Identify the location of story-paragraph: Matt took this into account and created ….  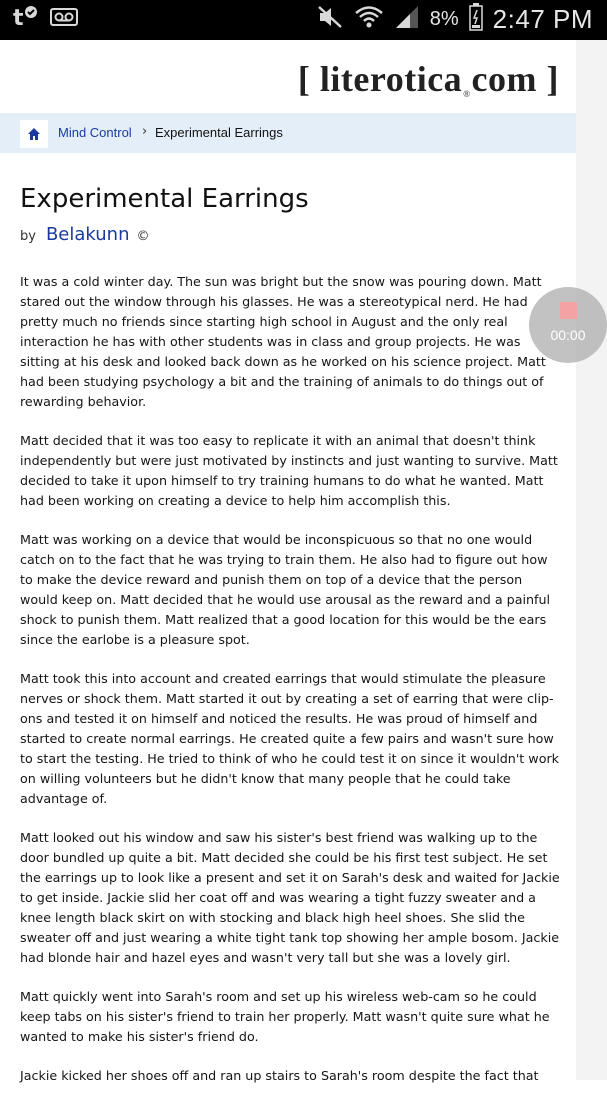
(290, 738).